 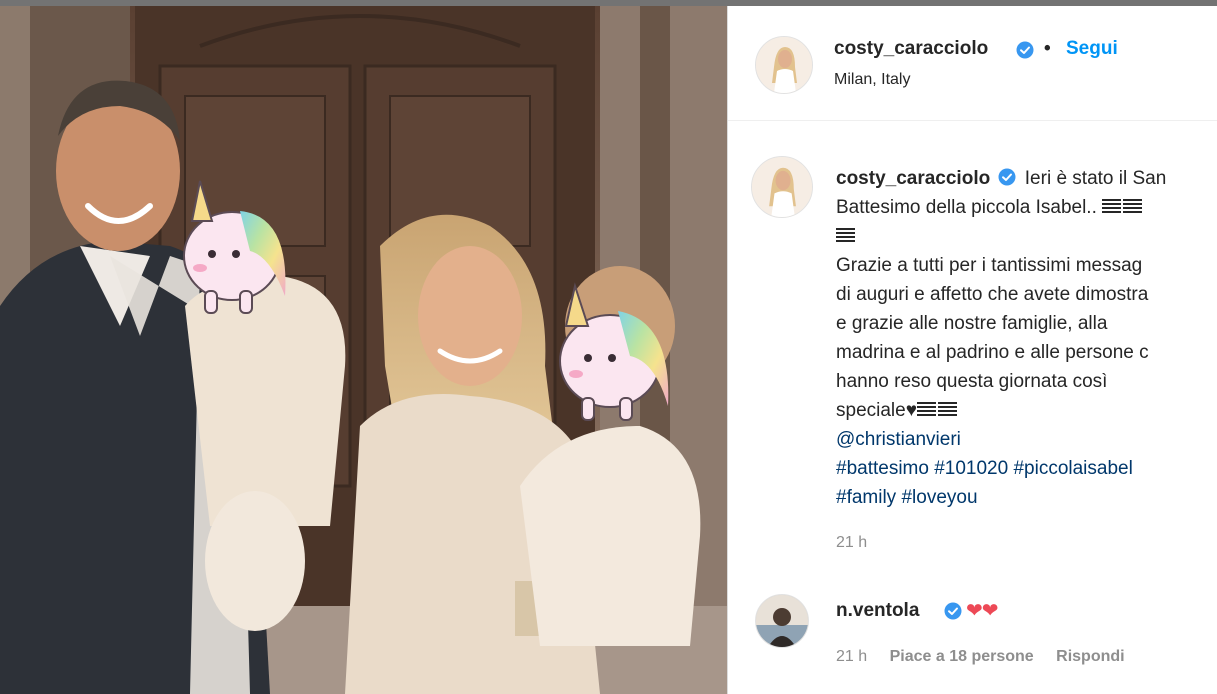 What do you see at coordinates (962, 656) in the screenshot?
I see `comment-likes-button: Piace a 18 persone` at bounding box center [962, 656].